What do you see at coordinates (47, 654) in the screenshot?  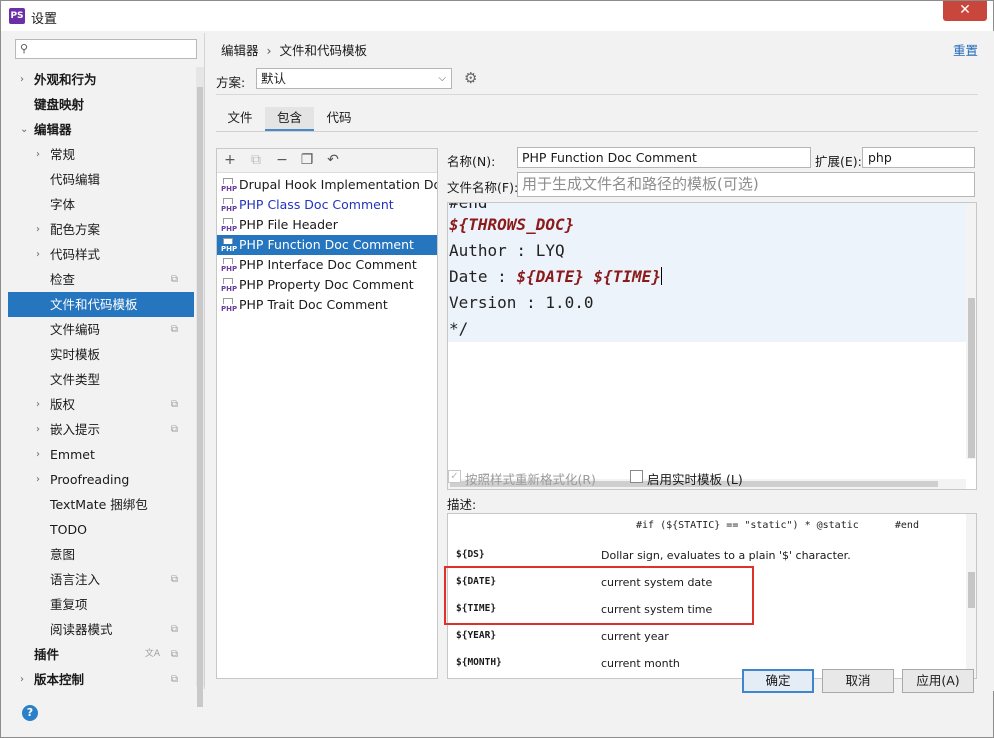 I see `sidebar-item-label: 插件` at bounding box center [47, 654].